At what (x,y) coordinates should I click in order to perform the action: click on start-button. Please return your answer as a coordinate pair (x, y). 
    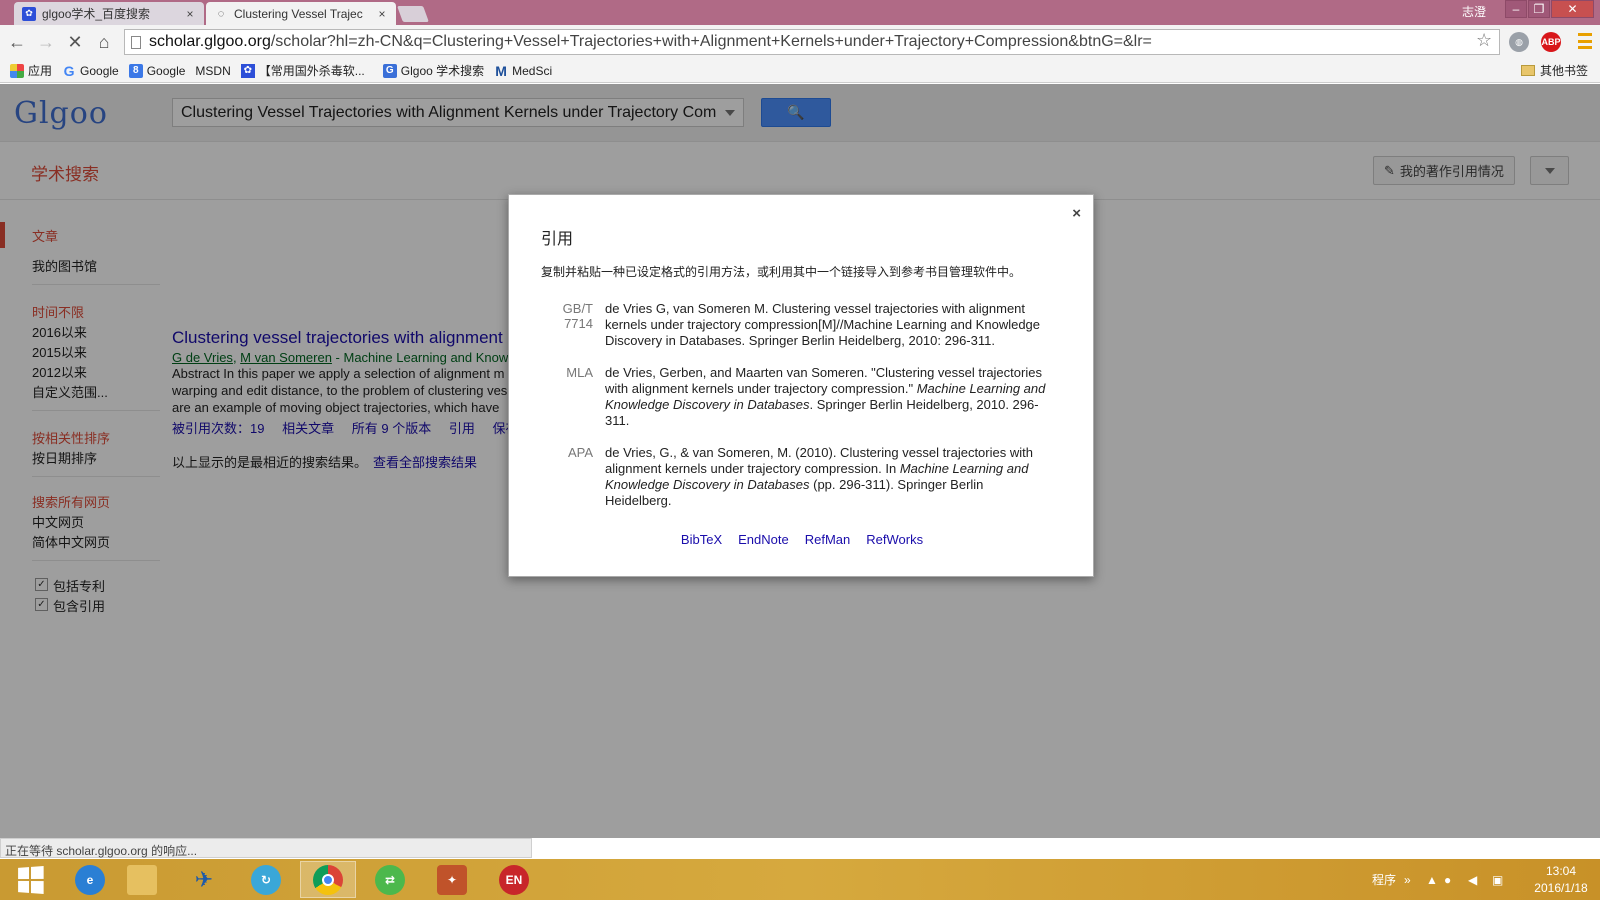
    Looking at the image, I should click on (30, 879).